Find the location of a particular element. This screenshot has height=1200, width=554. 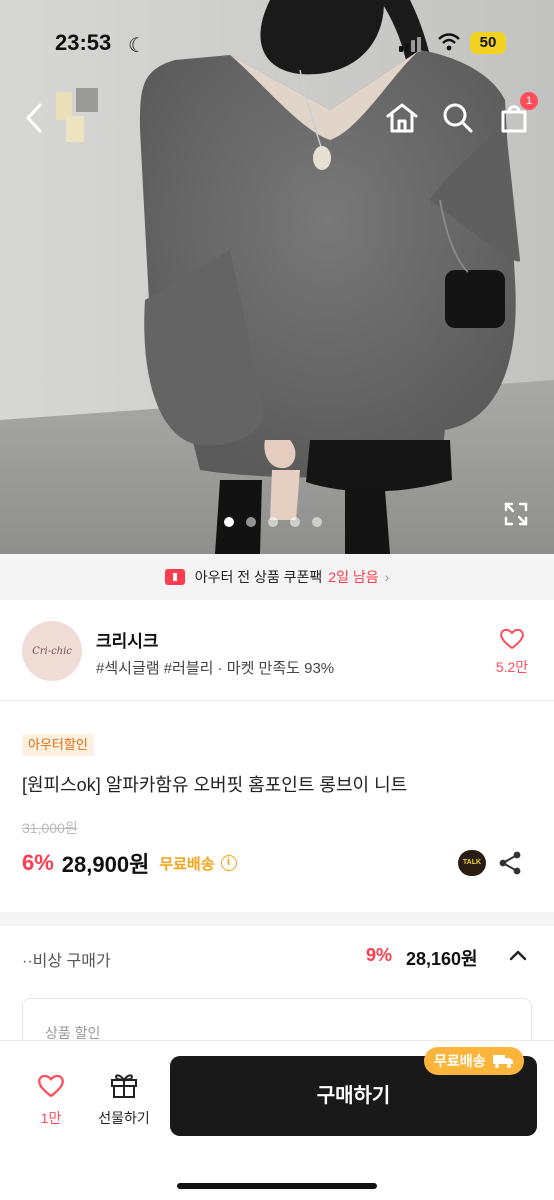

chevron-left-icon is located at coordinates (34, 118).